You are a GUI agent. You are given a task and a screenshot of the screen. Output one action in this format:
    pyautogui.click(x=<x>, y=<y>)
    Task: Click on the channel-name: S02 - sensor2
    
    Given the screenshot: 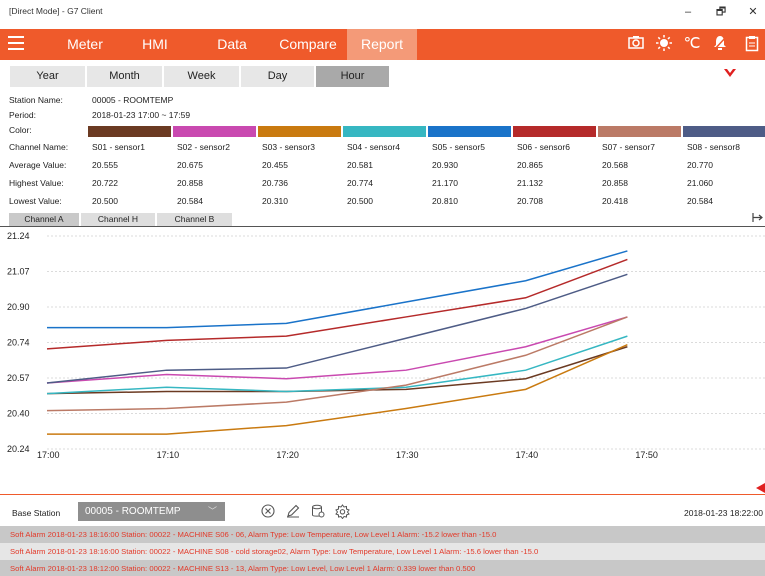 What is the action you would take?
    pyautogui.click(x=203, y=147)
    